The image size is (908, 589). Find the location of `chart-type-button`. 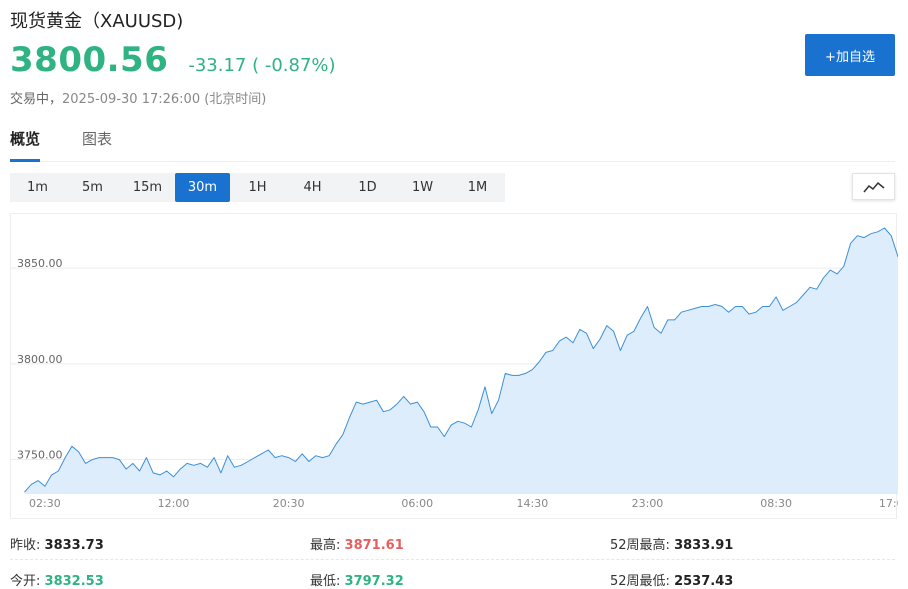

chart-type-button is located at coordinates (873, 186).